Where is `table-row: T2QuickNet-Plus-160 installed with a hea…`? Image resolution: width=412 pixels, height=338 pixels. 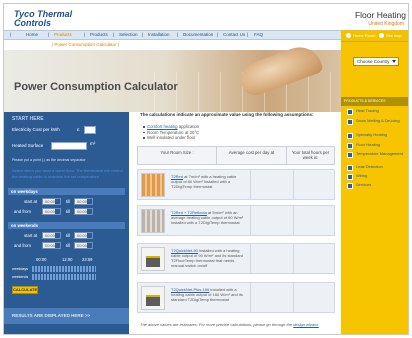
table-row: T2QuickNet-Plus-160 installed with a hea… is located at coordinates (236, 297).